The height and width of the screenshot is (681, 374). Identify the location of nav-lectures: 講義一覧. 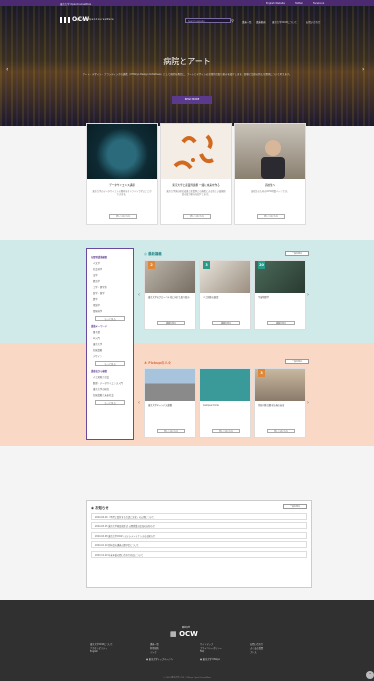
(247, 22).